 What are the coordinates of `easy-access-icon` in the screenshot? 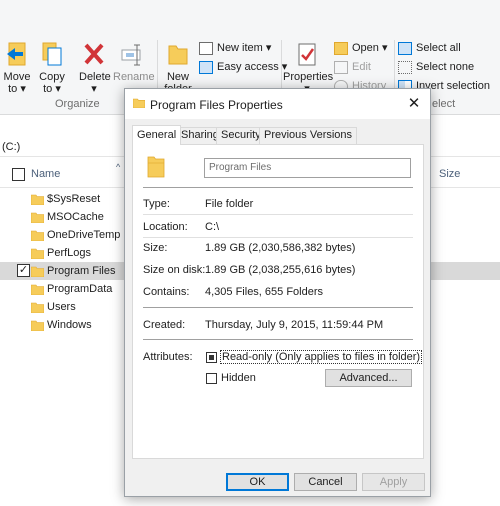 It's located at (206, 67).